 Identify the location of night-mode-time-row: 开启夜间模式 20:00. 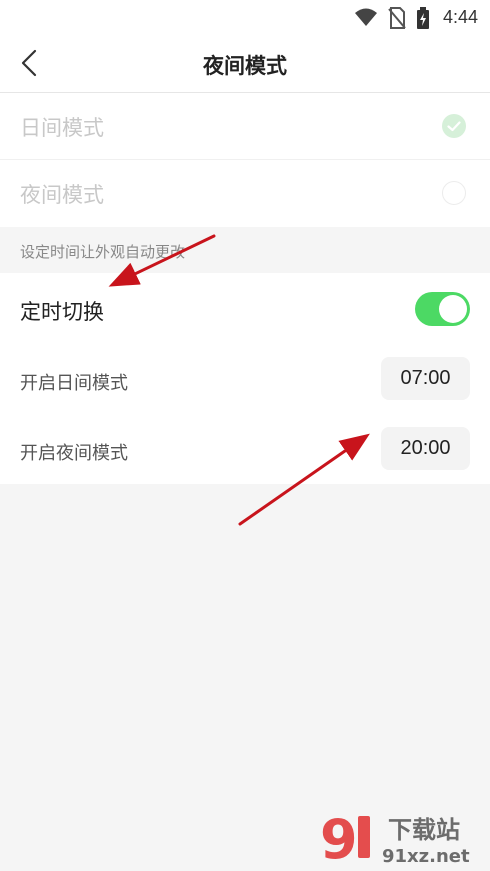
(245, 449).